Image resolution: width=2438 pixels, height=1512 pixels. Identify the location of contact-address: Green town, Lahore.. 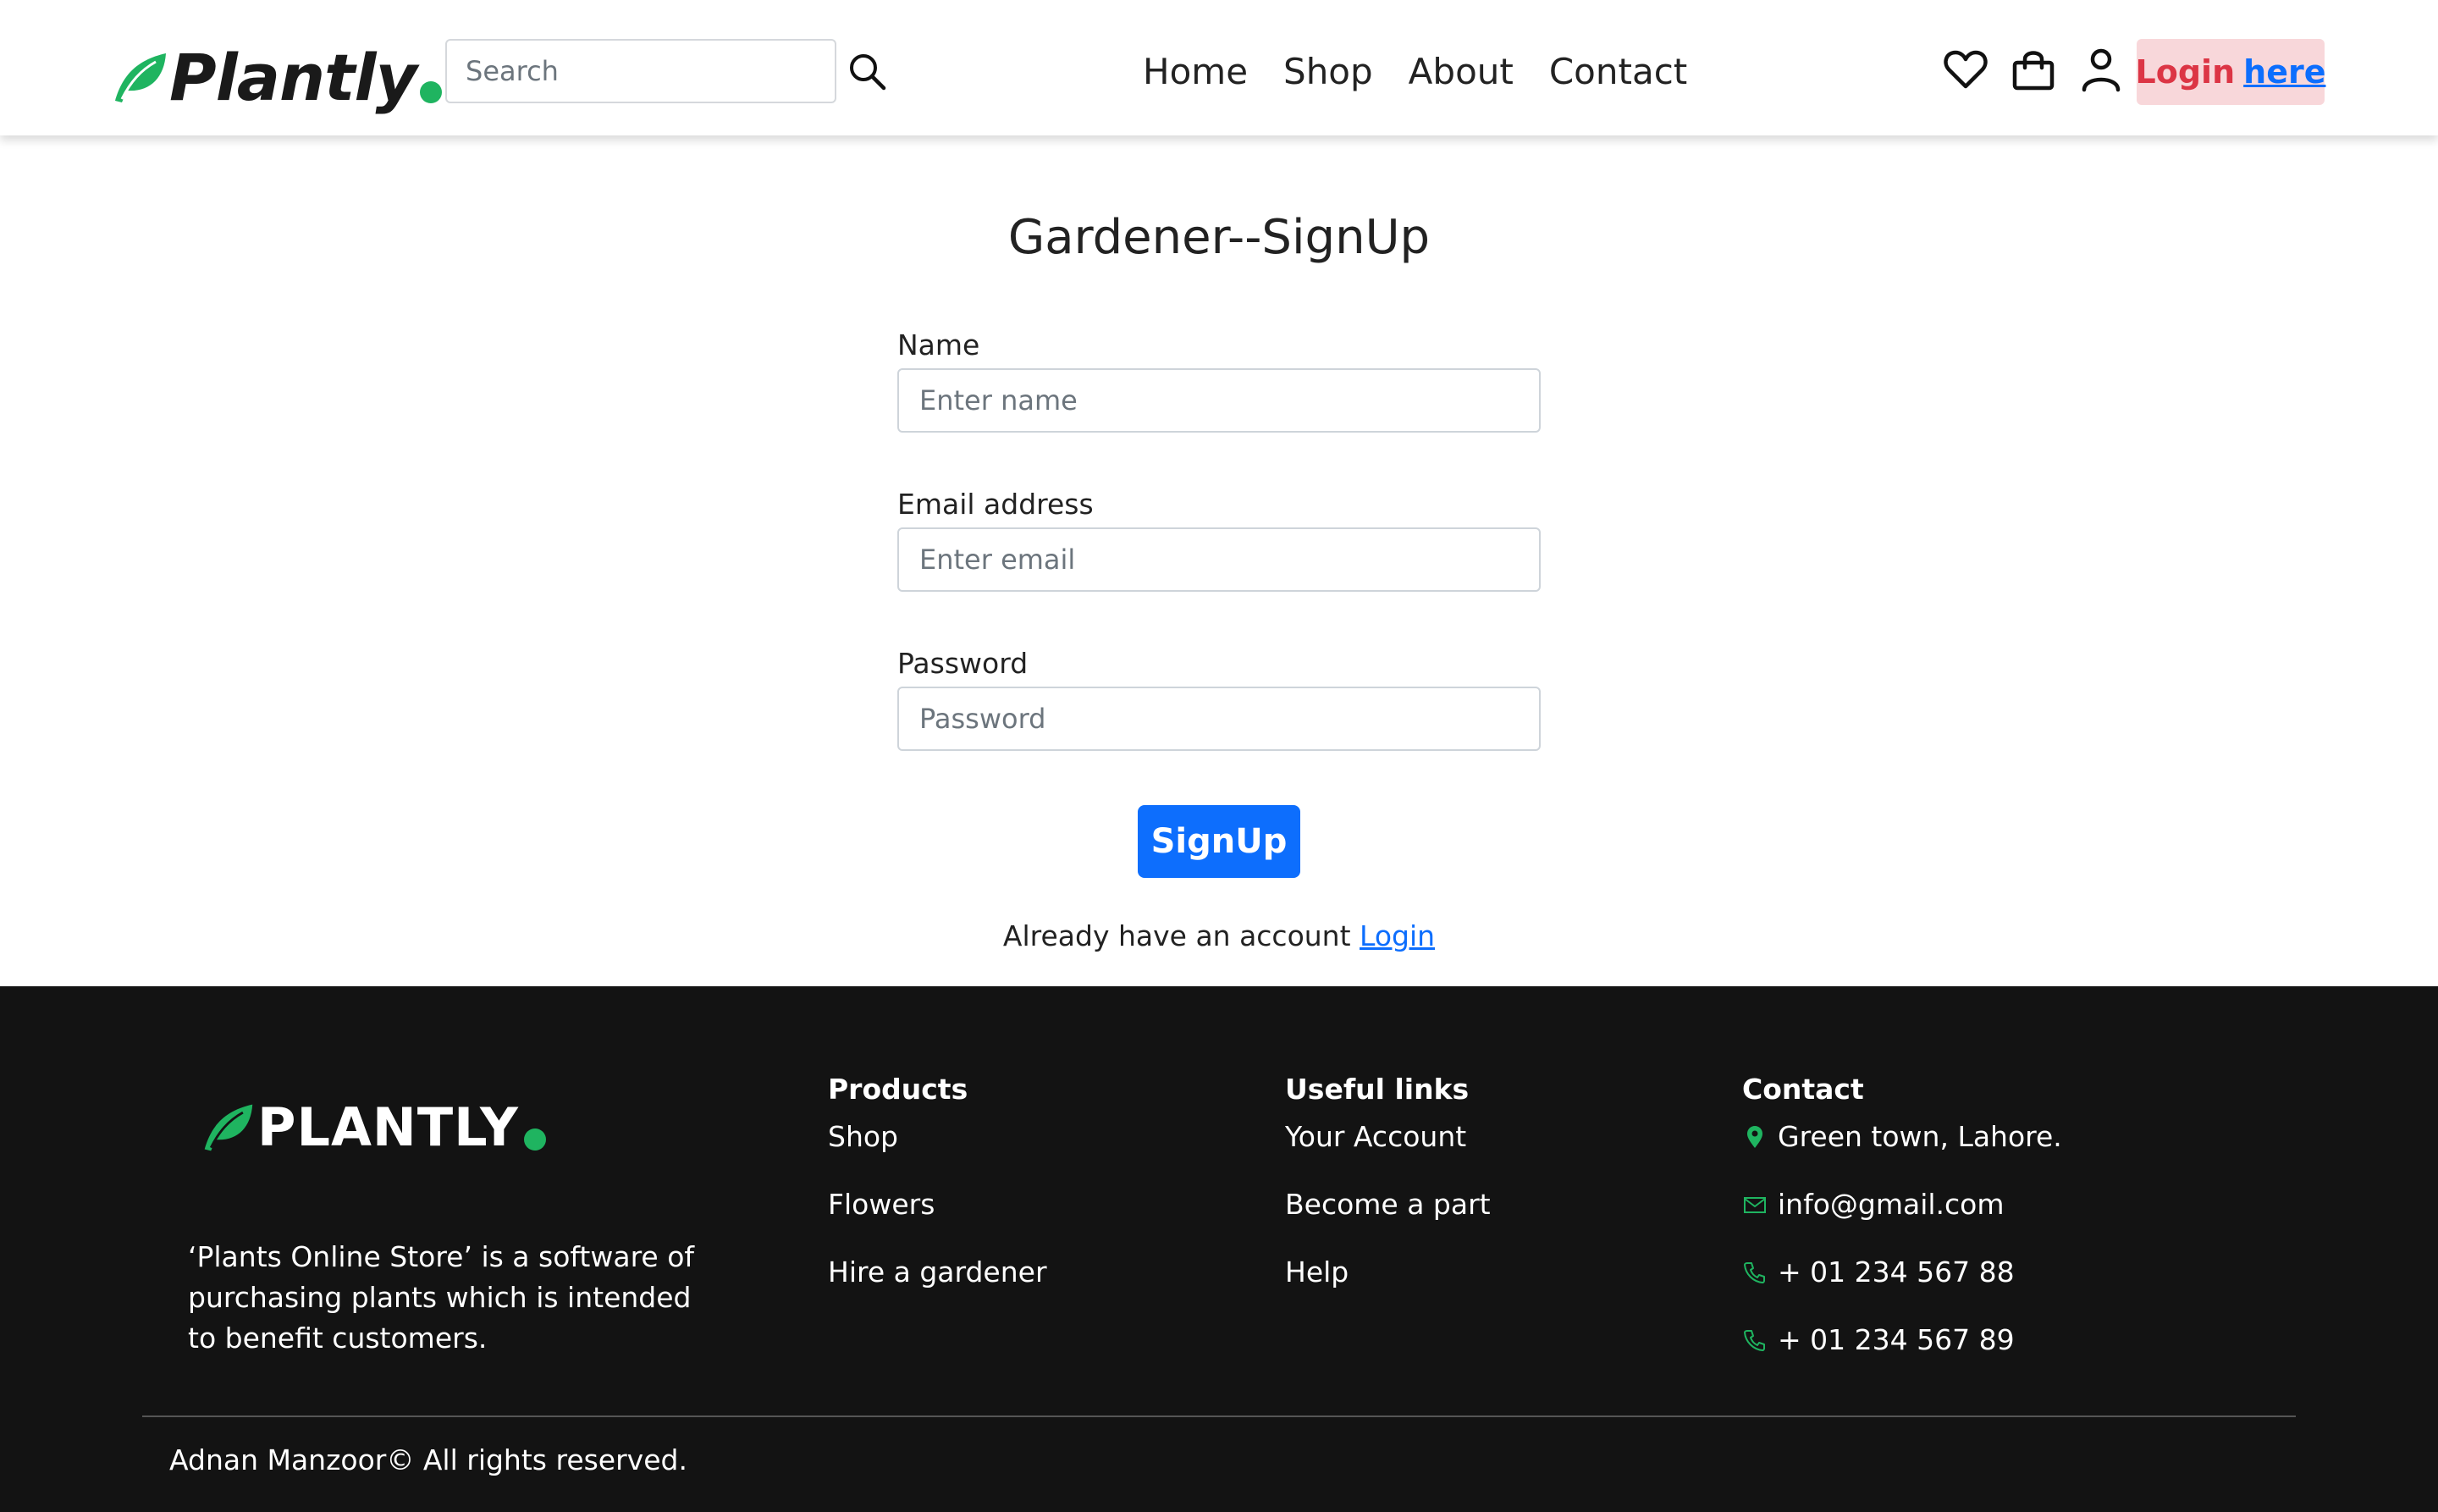
(1902, 1137).